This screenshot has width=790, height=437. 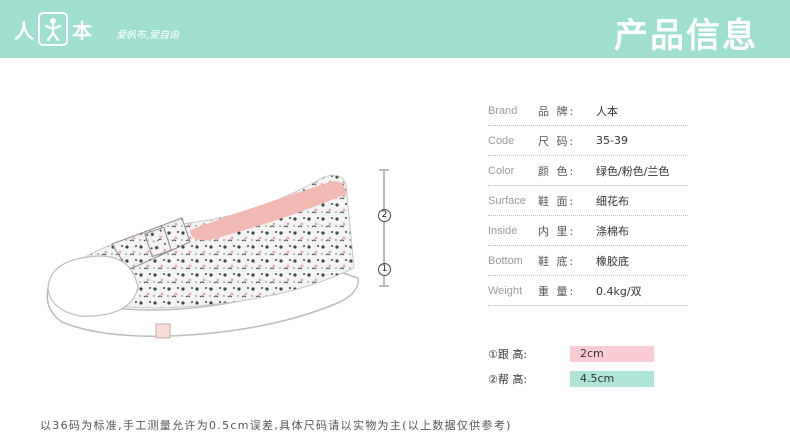 What do you see at coordinates (607, 111) in the screenshot?
I see `spec-value: 人本` at bounding box center [607, 111].